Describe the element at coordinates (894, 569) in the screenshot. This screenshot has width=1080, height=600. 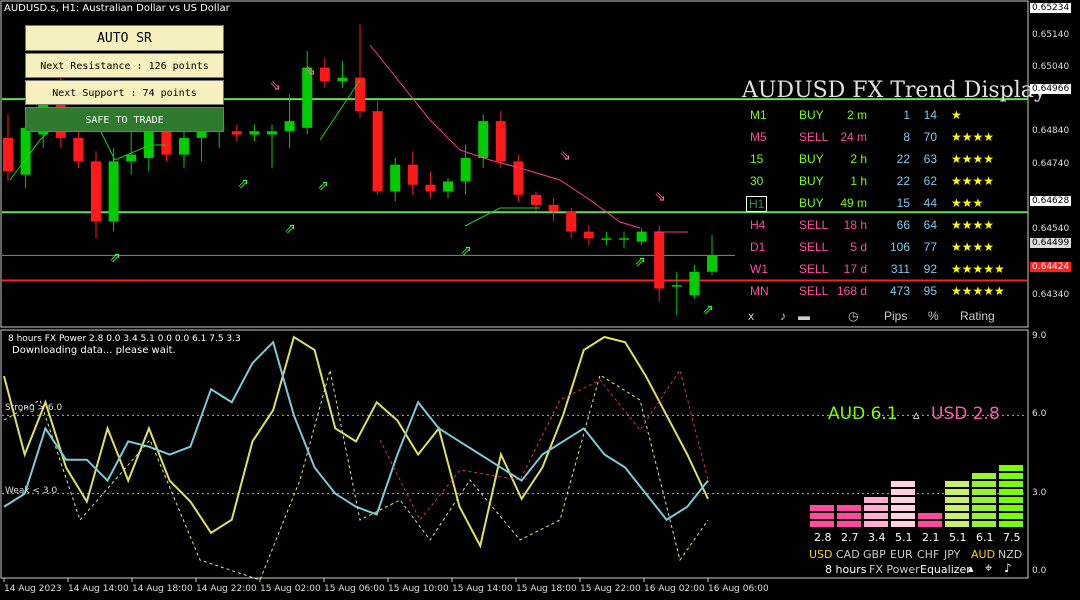
I see `equalizer-name: FX Power` at that location.